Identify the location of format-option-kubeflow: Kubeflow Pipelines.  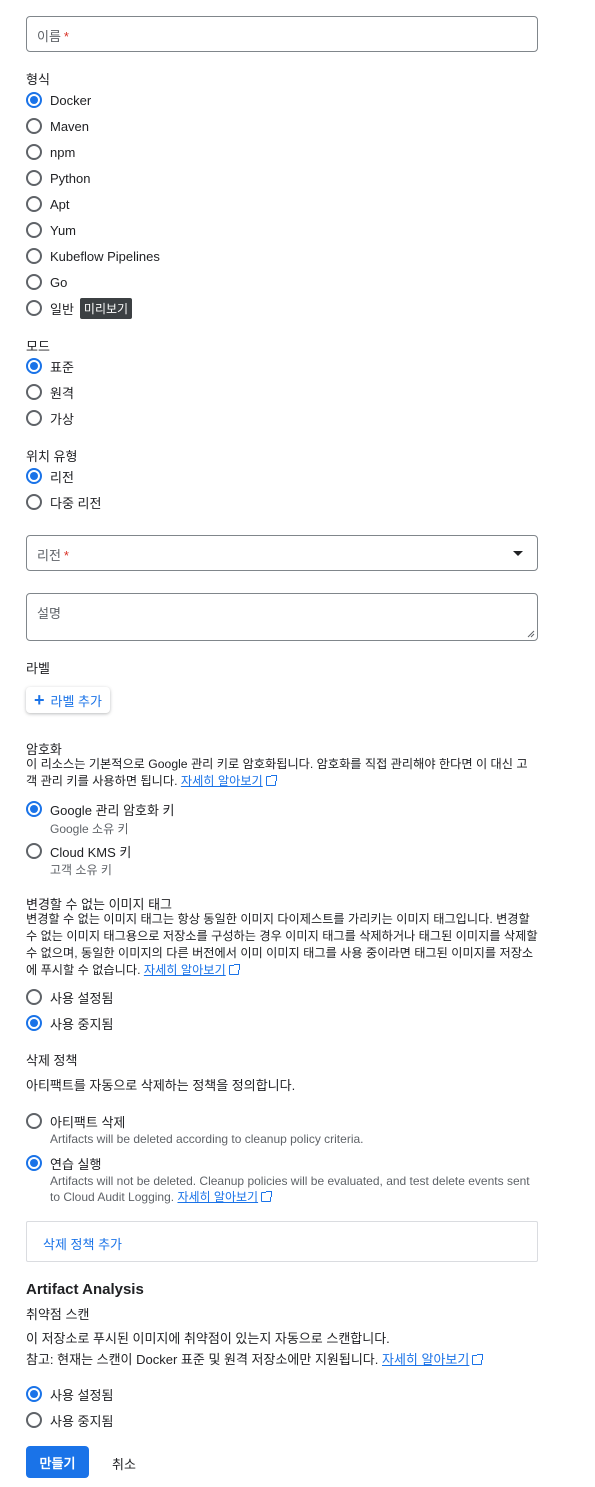
(93, 256).